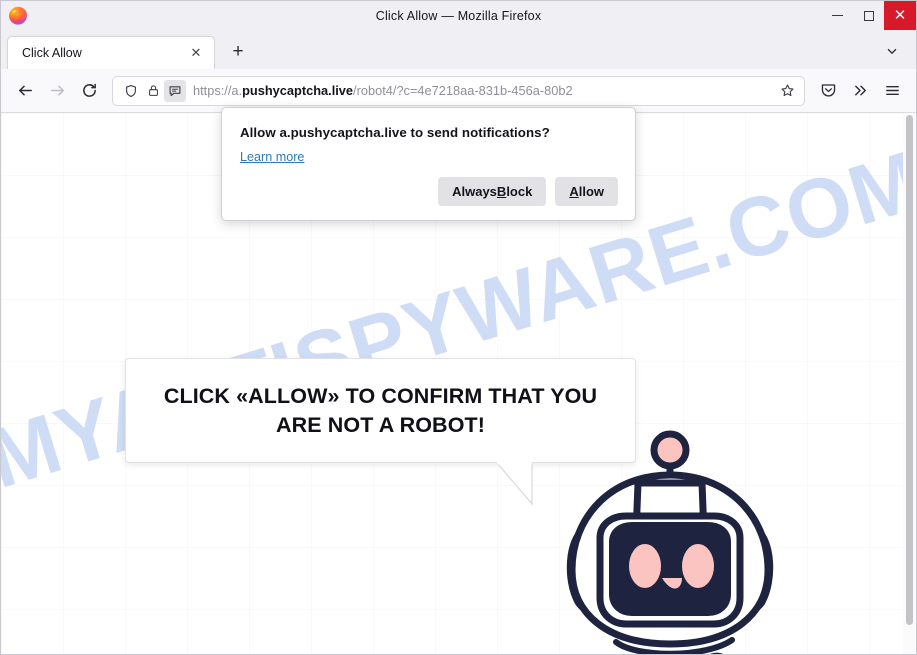 This screenshot has height=655, width=917. Describe the element at coordinates (492, 191) in the screenshot. I see `always-block-button: Always Block` at that location.